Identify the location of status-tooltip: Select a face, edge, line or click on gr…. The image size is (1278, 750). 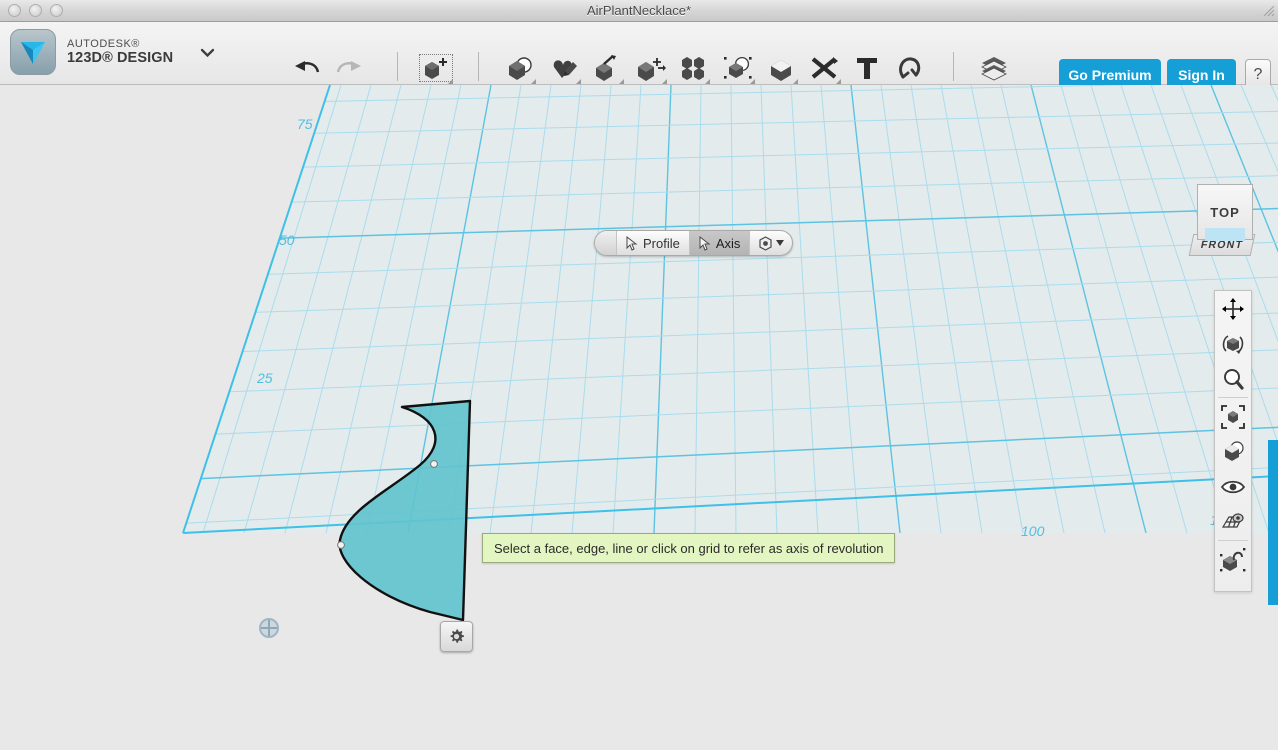
(689, 548).